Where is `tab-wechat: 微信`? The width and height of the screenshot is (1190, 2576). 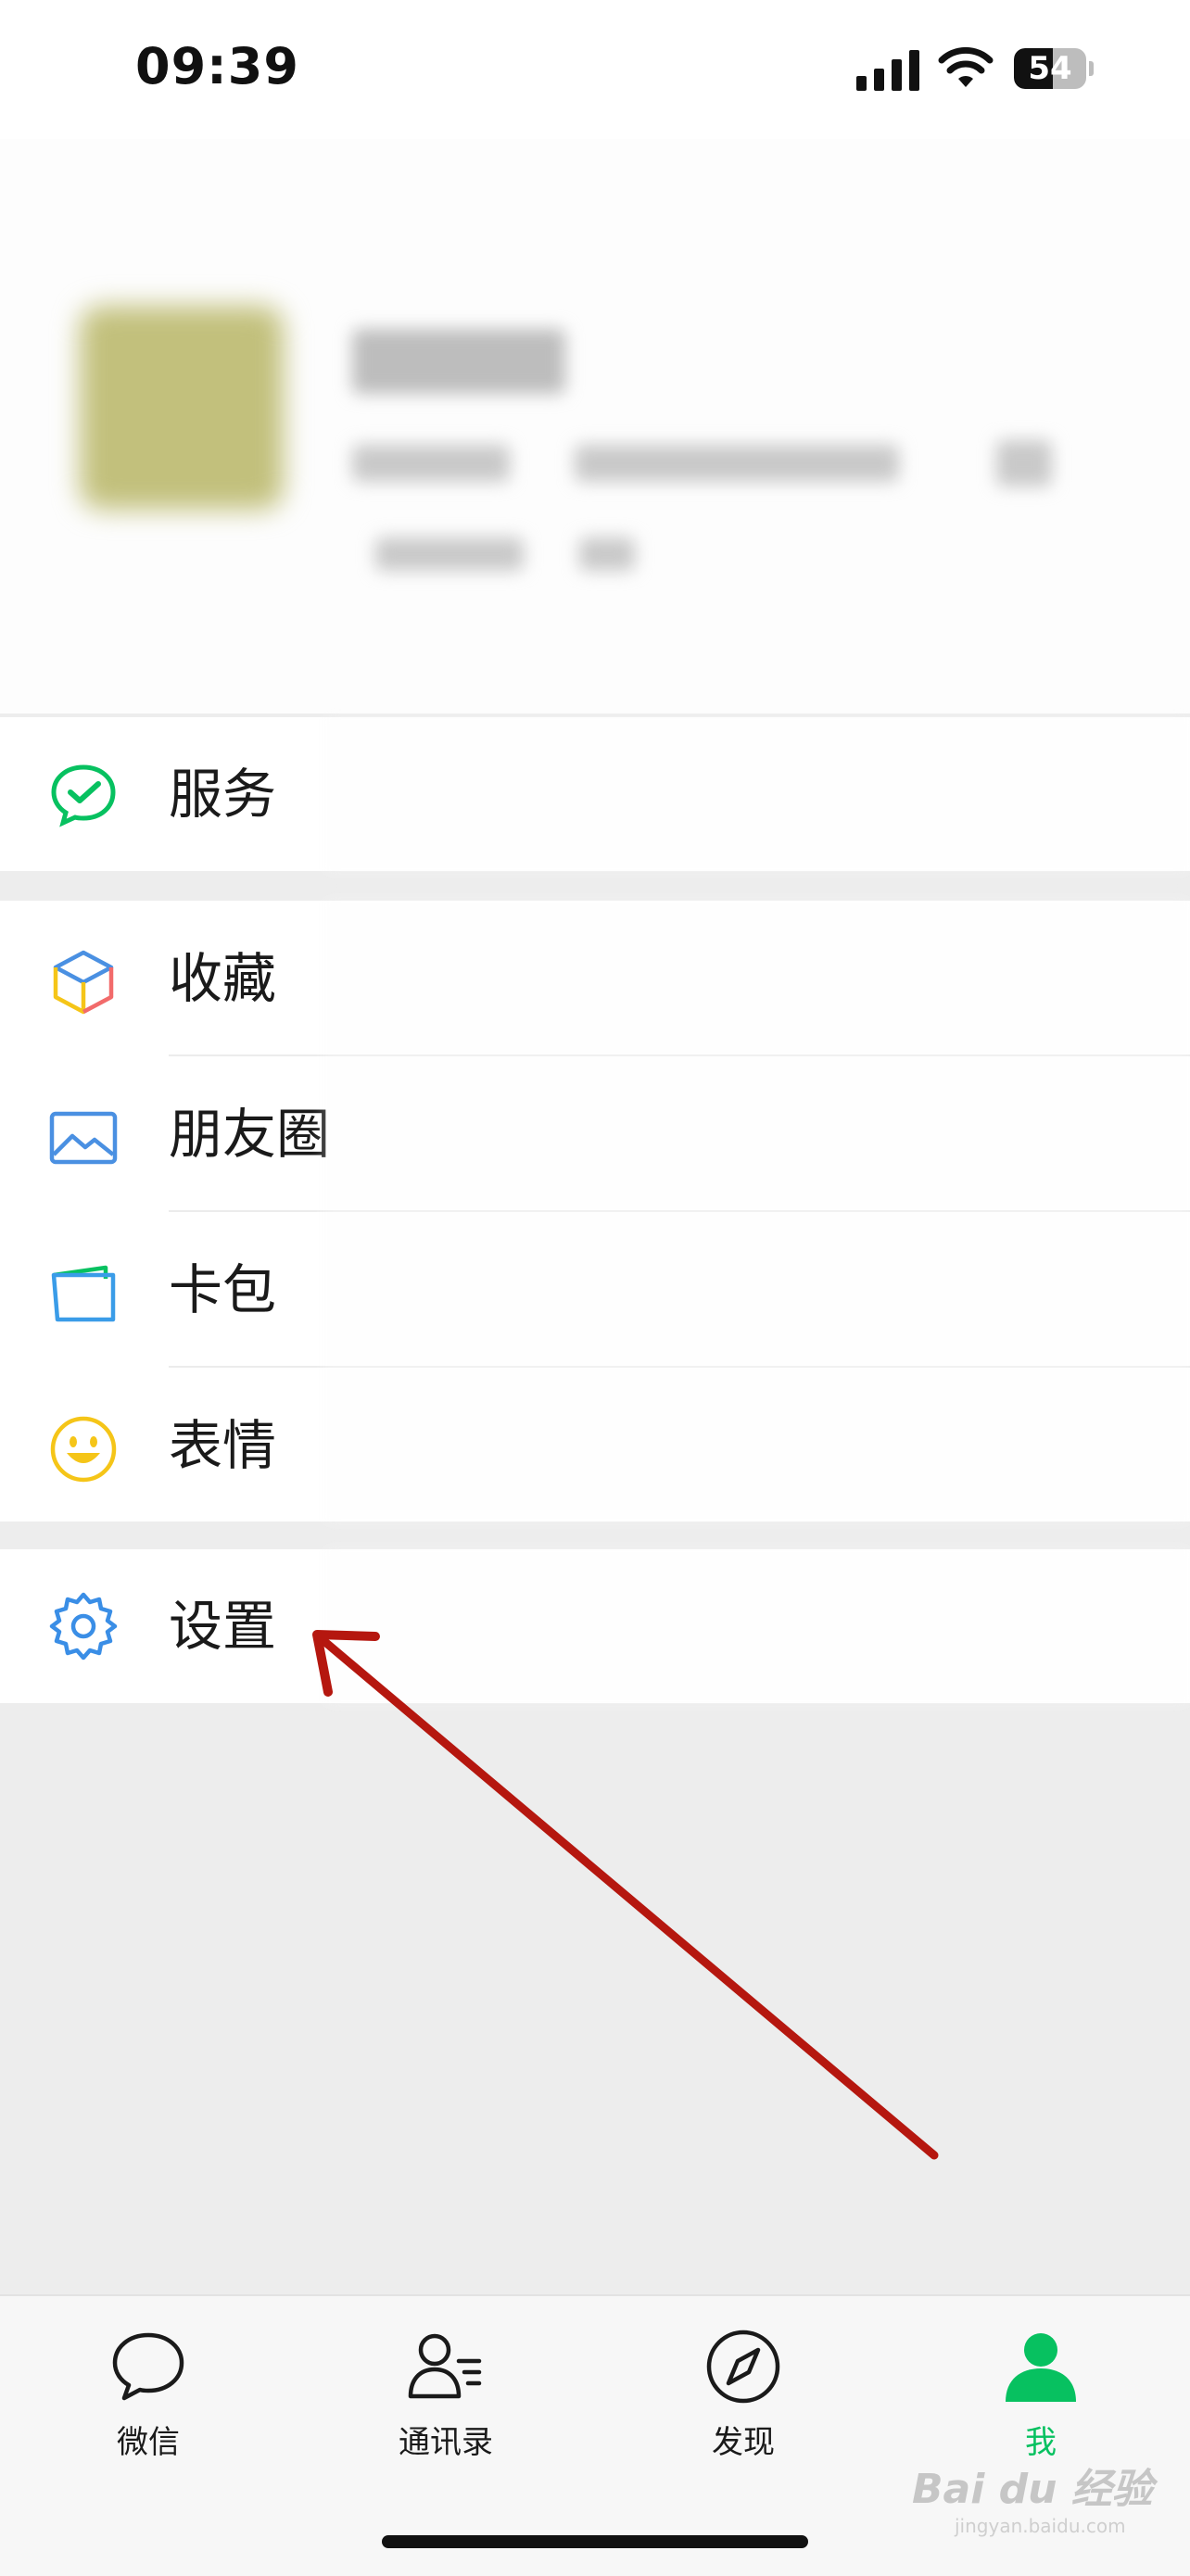
tab-wechat: 微信 is located at coordinates (148, 2395).